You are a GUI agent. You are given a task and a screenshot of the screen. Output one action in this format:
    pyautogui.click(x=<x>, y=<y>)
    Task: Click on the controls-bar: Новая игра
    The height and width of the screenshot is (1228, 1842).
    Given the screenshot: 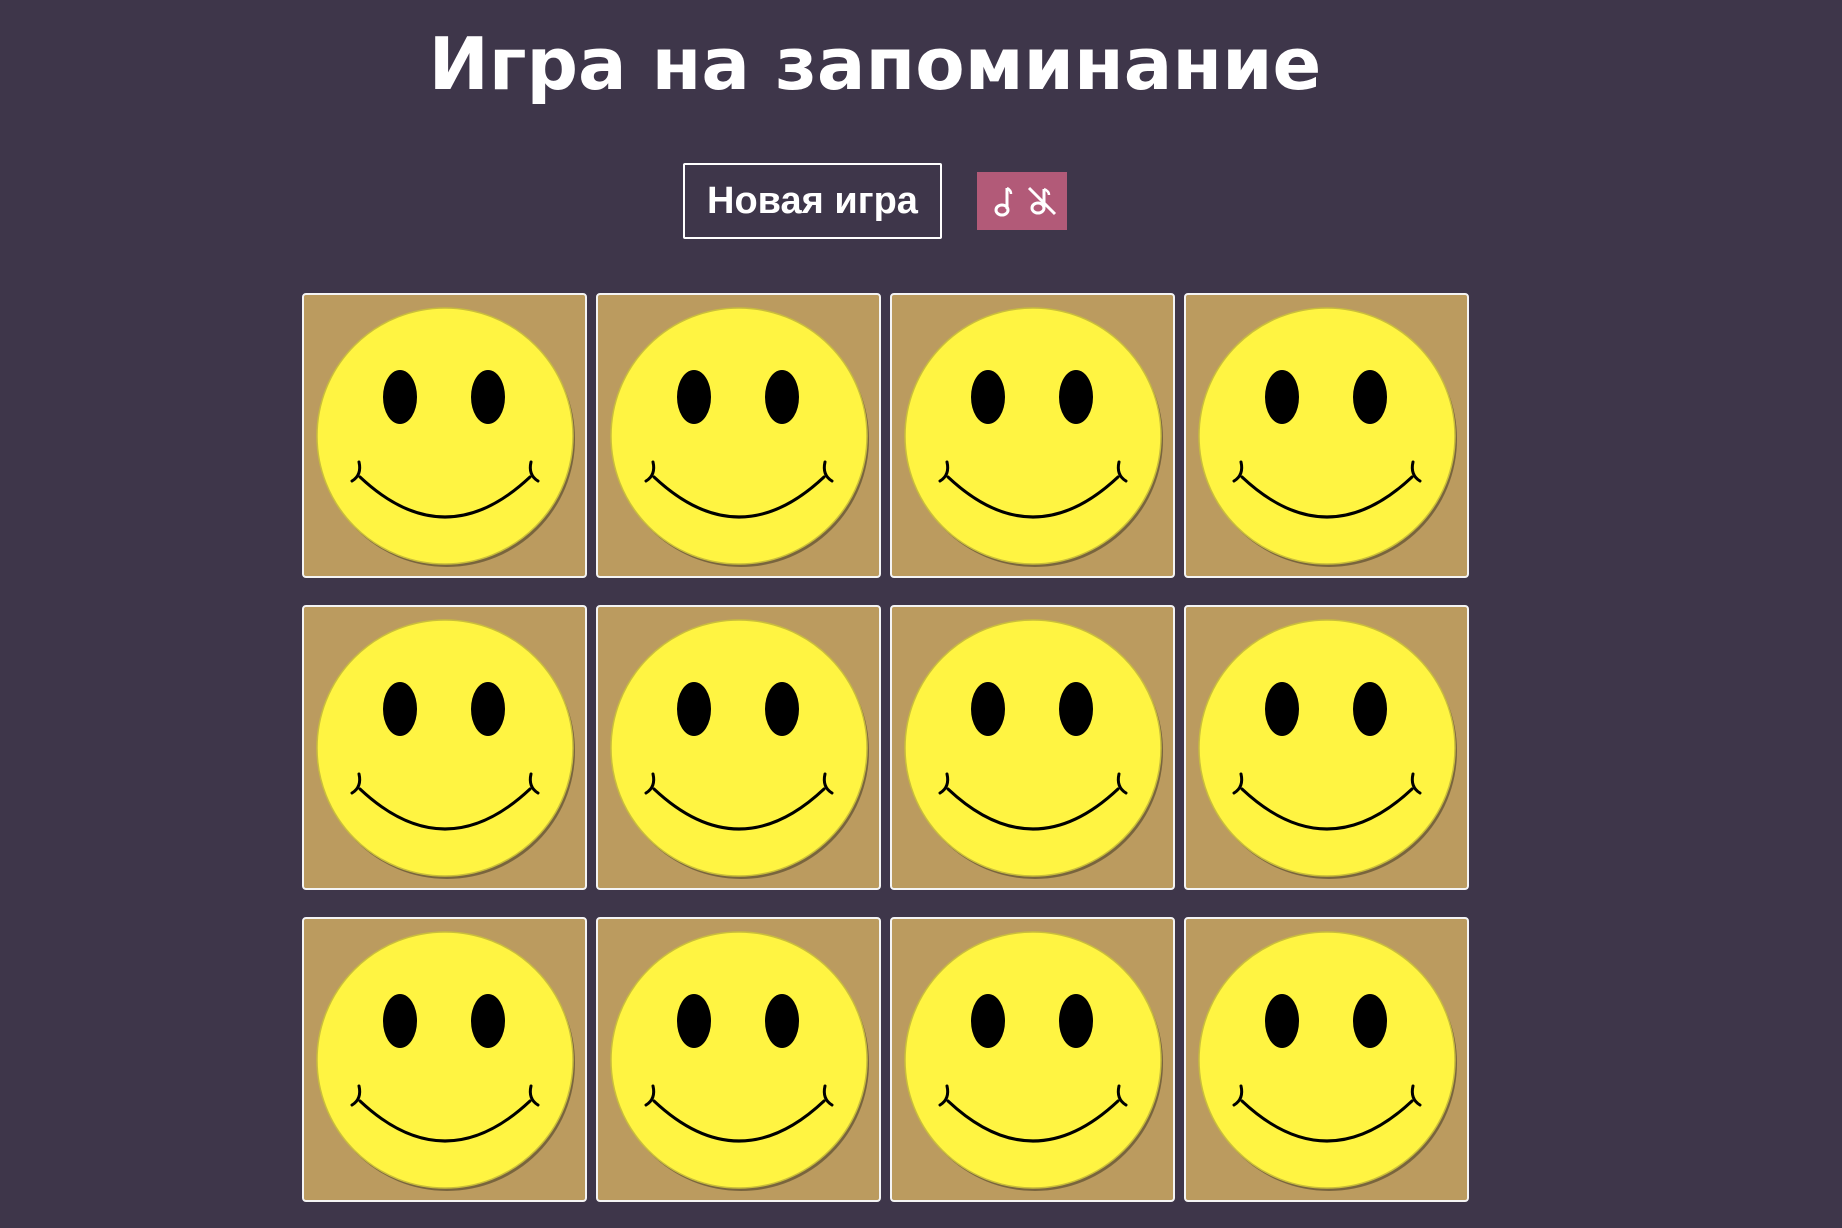 What is the action you would take?
    pyautogui.click(x=875, y=201)
    